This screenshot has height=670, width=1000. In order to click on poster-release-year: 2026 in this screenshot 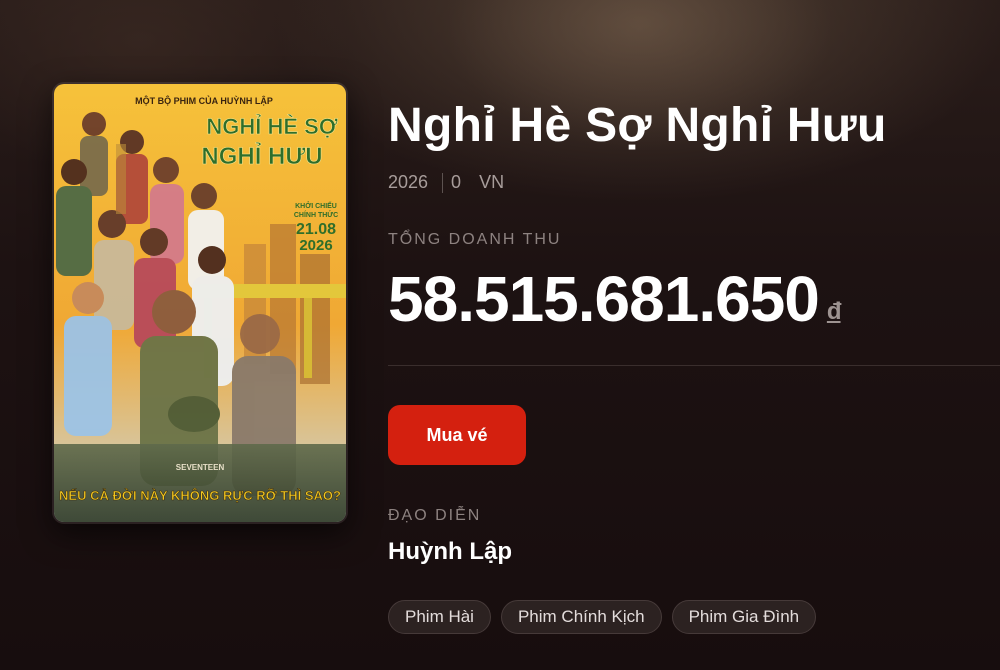, I will do `click(315, 245)`.